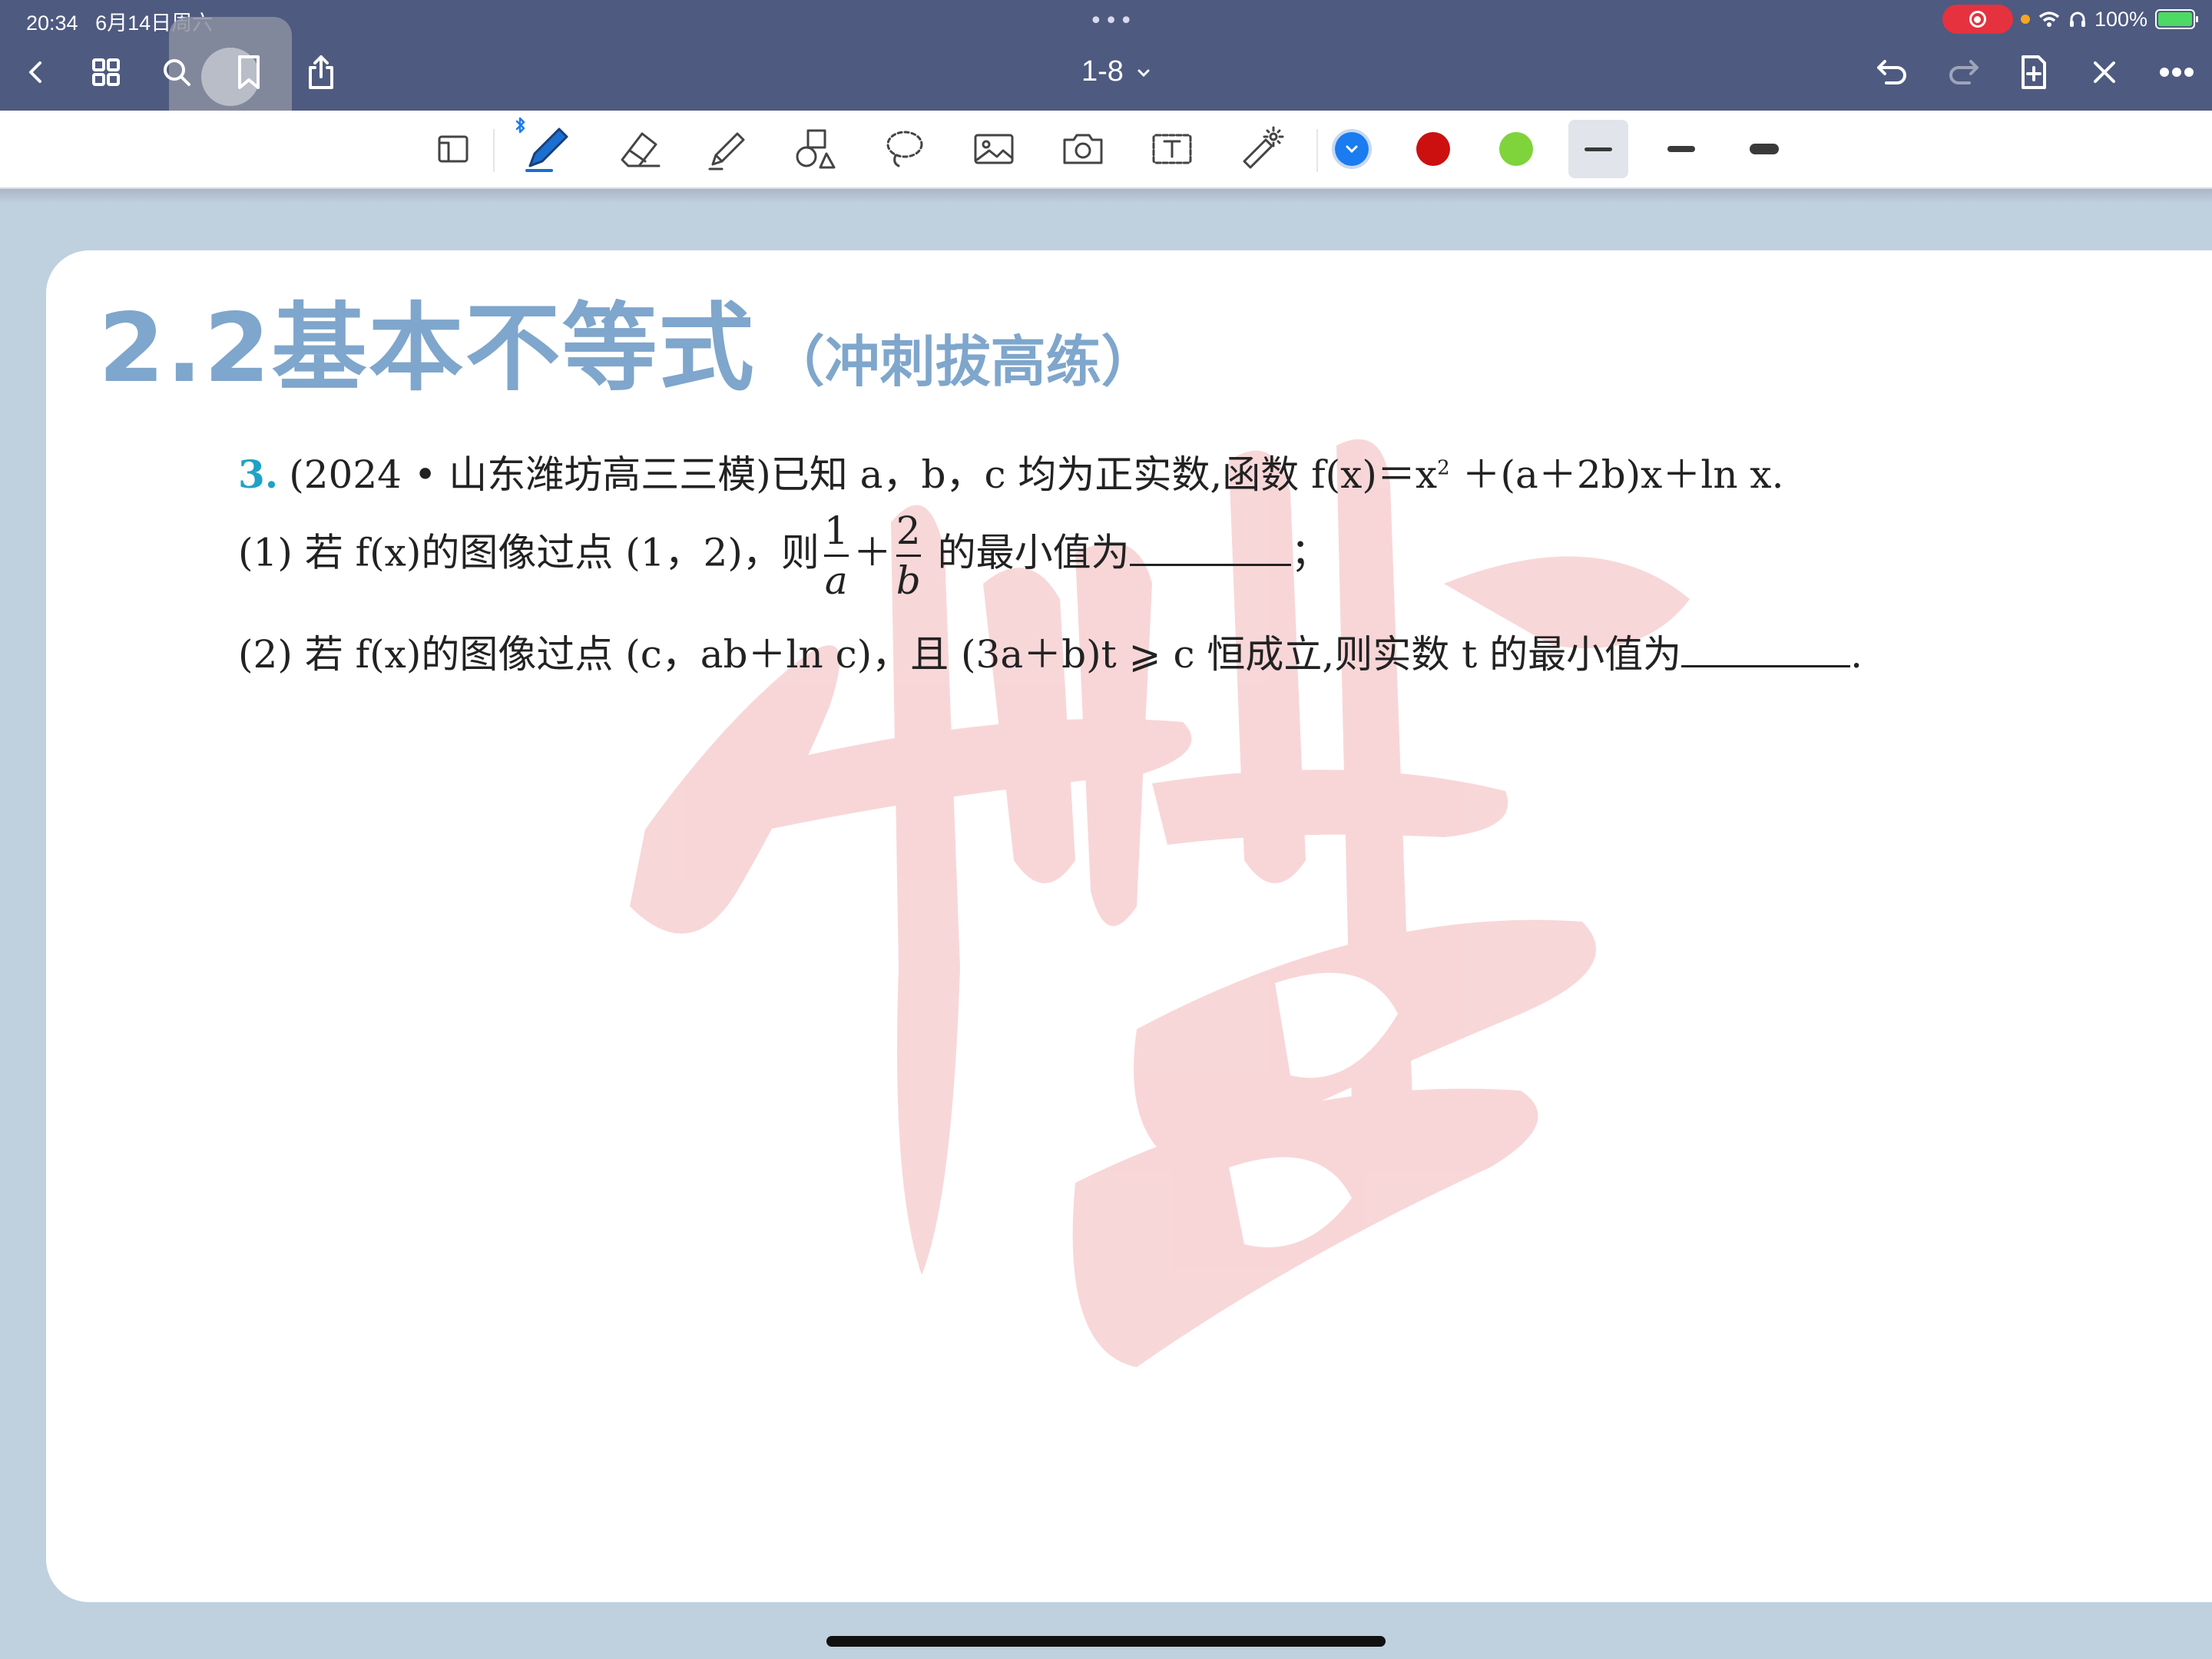 This screenshot has height=1659, width=2212. Describe the element at coordinates (1106, 1635) in the screenshot. I see `bottom-background` at that location.